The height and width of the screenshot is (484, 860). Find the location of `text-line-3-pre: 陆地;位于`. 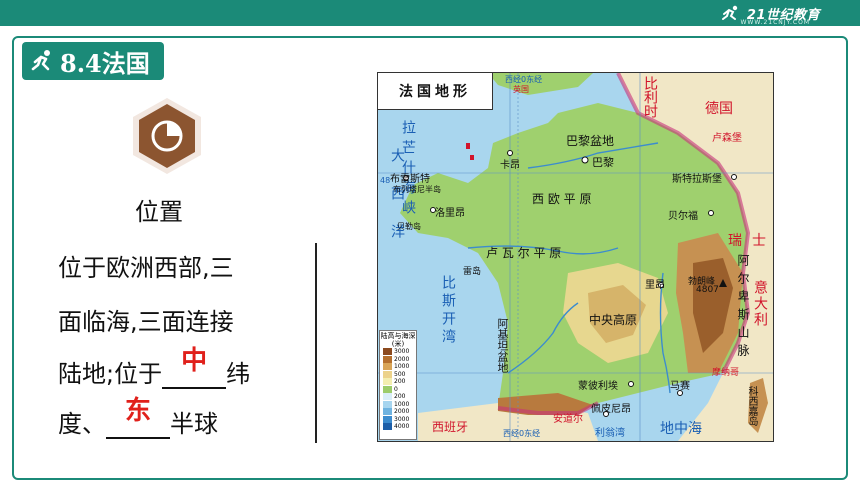

text-line-3-pre: 陆地;位于 is located at coordinates (110, 374).